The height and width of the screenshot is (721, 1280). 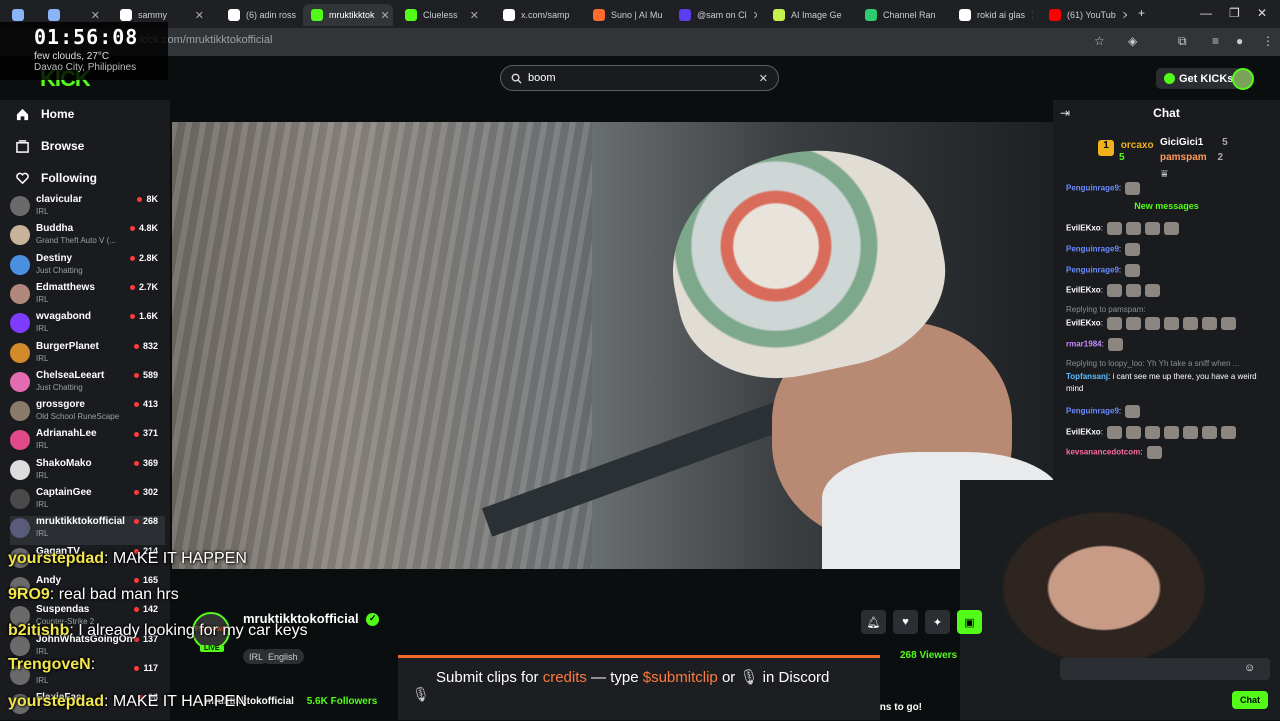 What do you see at coordinates (1132, 41) in the screenshot?
I see `extension-icon: ◈` at bounding box center [1132, 41].